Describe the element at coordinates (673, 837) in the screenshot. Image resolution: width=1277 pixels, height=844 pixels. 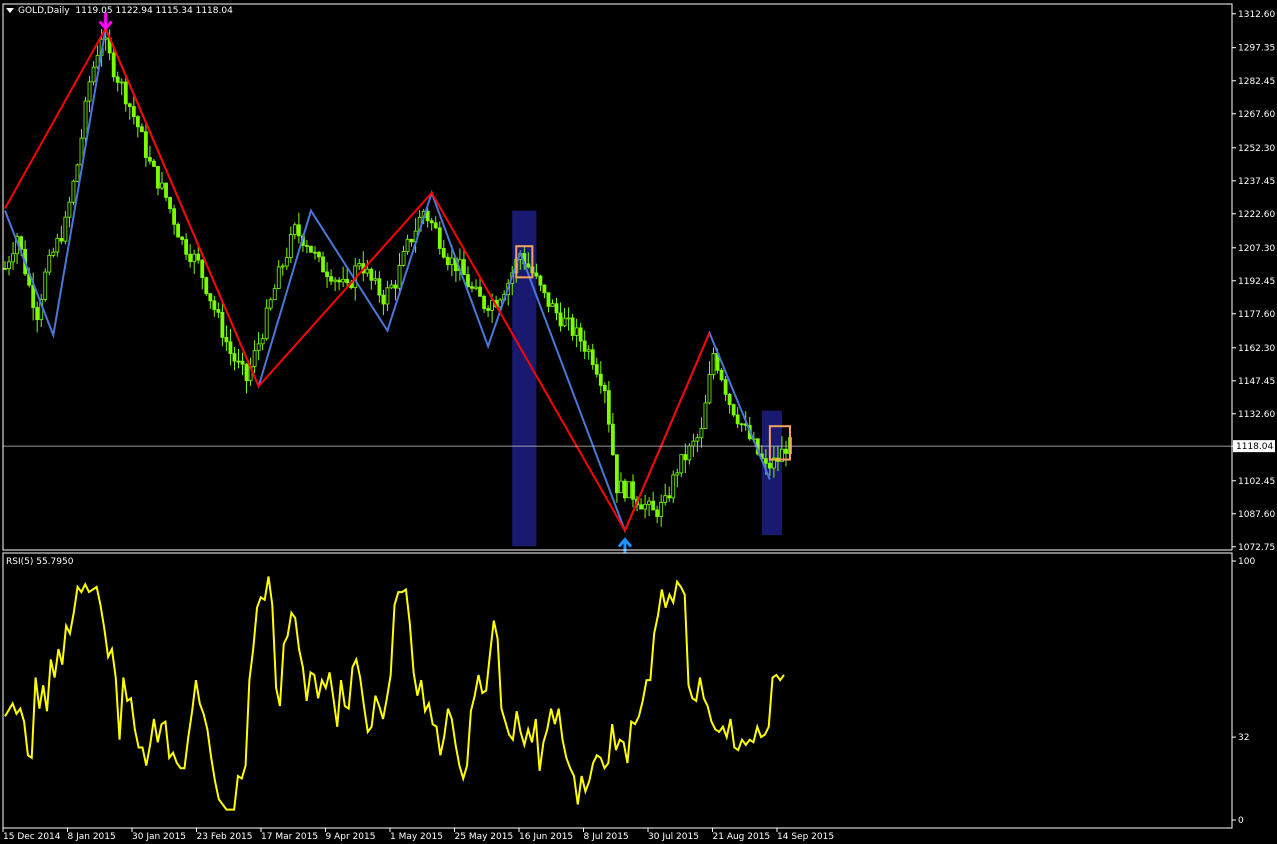
I see `x-tick-label: 30 Jul 2015` at that location.